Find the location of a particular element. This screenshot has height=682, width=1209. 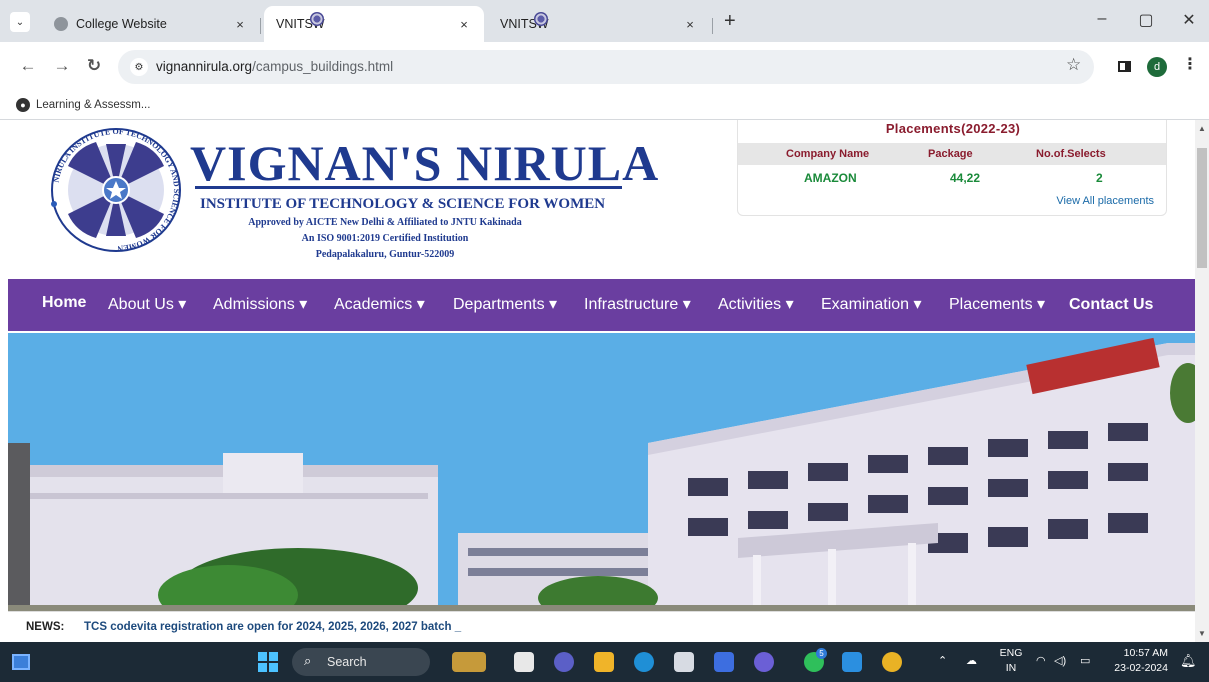

package-cell: 44,22 is located at coordinates (965, 178).